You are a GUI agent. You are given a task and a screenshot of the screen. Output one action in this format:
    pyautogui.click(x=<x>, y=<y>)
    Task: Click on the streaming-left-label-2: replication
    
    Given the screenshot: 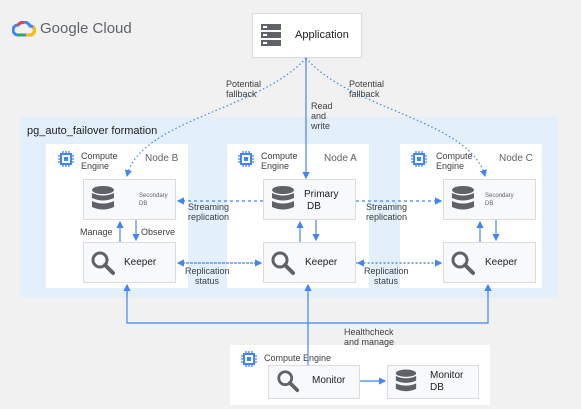 What is the action you would take?
    pyautogui.click(x=209, y=217)
    